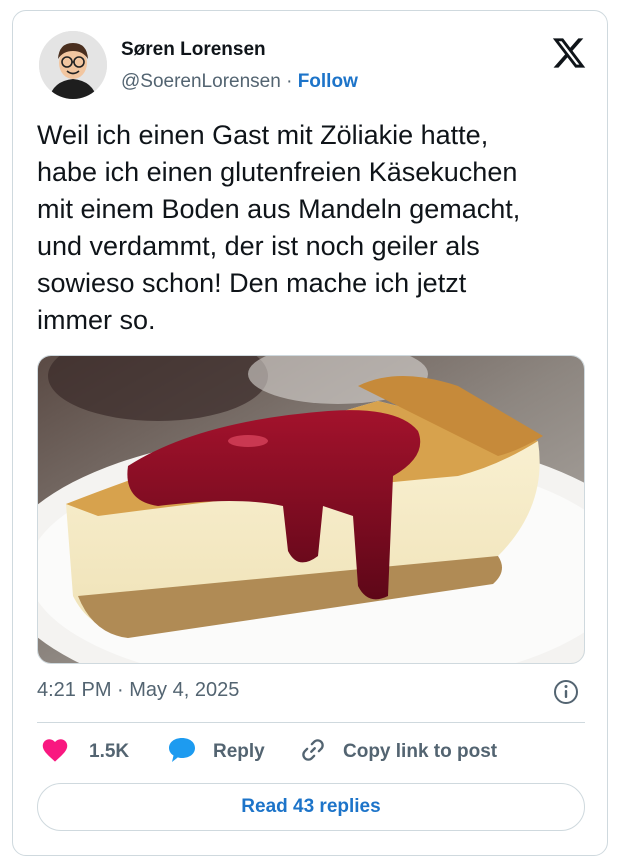 The image size is (620, 866). I want to click on tweet-text-line: Weil ich einen Gast mit Zöliakie hatte,, so click(263, 135).